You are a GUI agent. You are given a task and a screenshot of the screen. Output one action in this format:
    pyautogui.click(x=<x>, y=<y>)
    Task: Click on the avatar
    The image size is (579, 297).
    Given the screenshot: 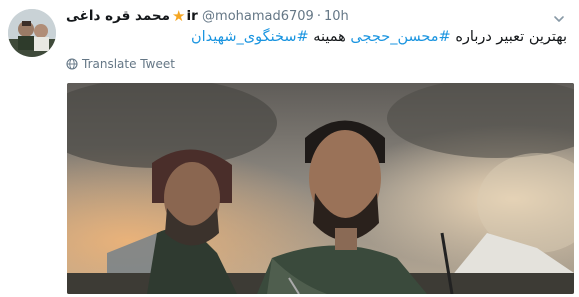 What is the action you would take?
    pyautogui.click(x=32, y=33)
    